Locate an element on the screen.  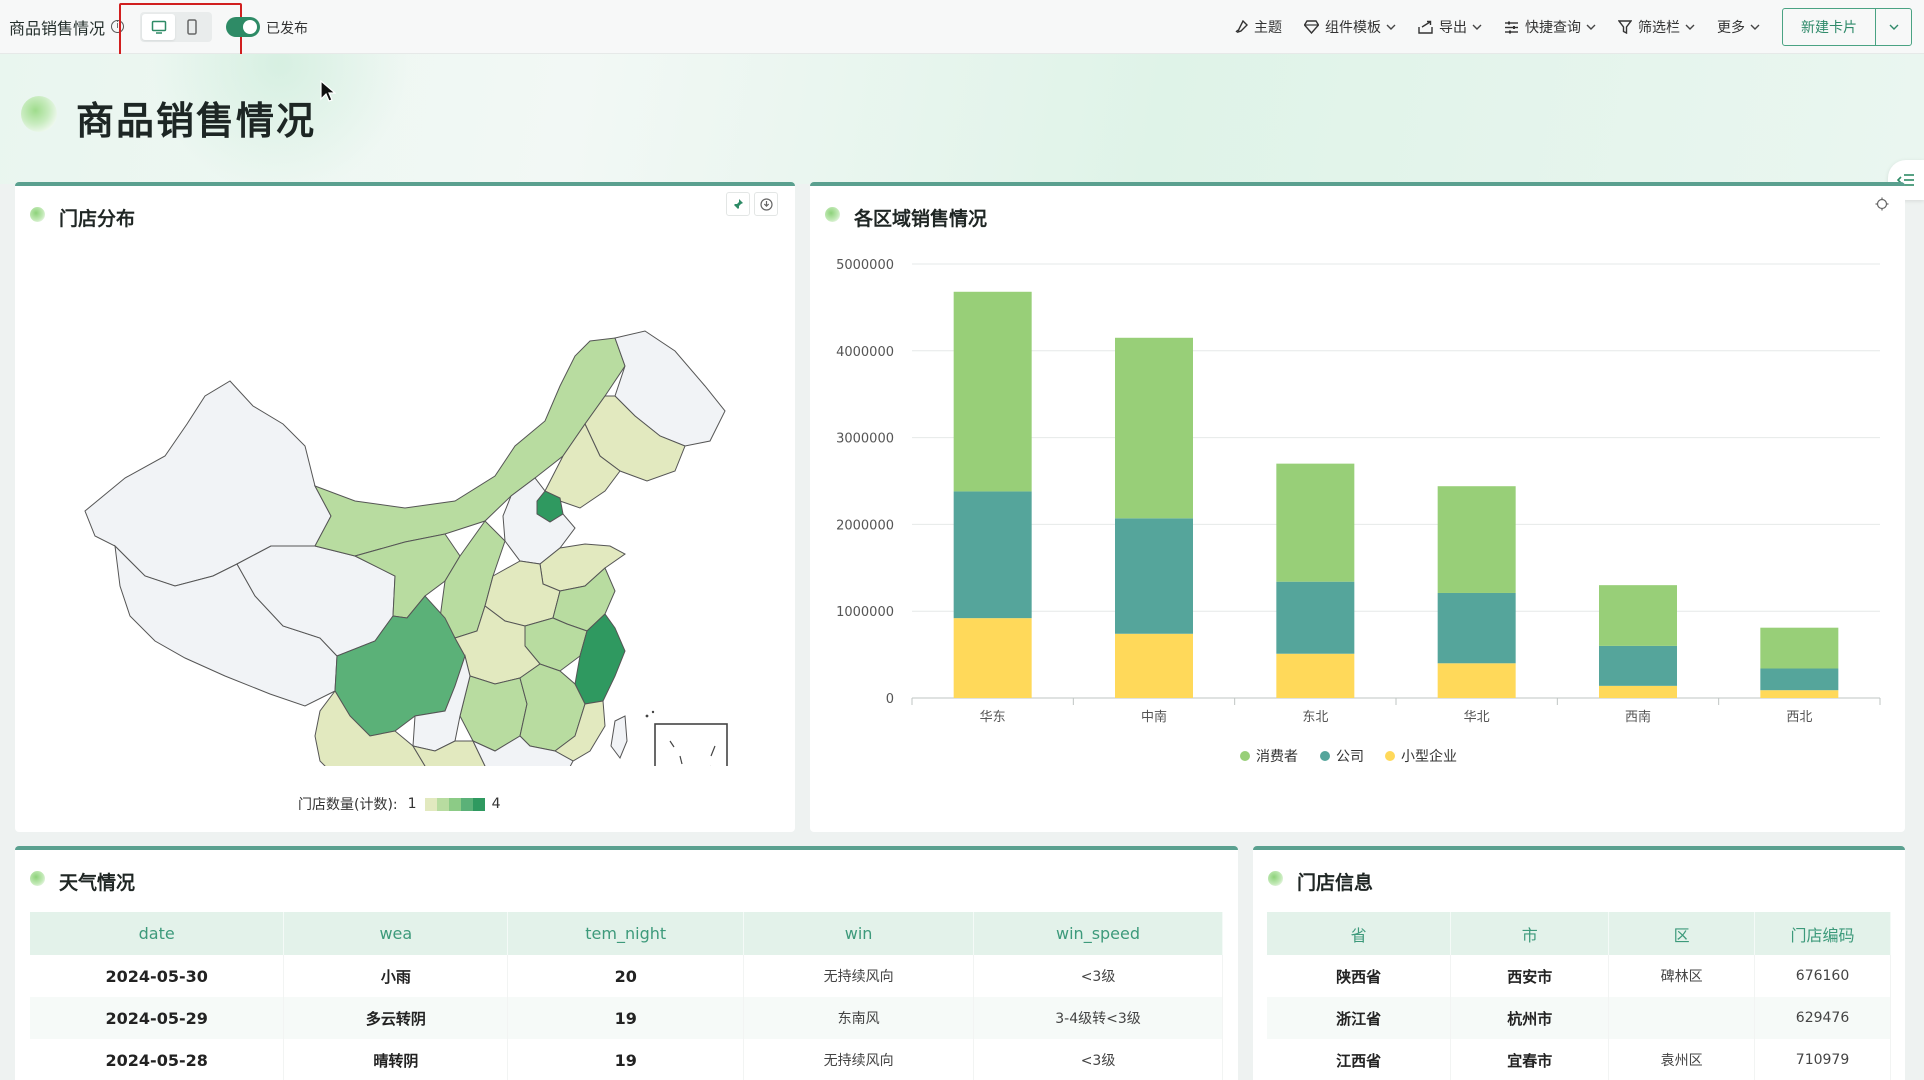
column-header: 省 is located at coordinates (1359, 933).